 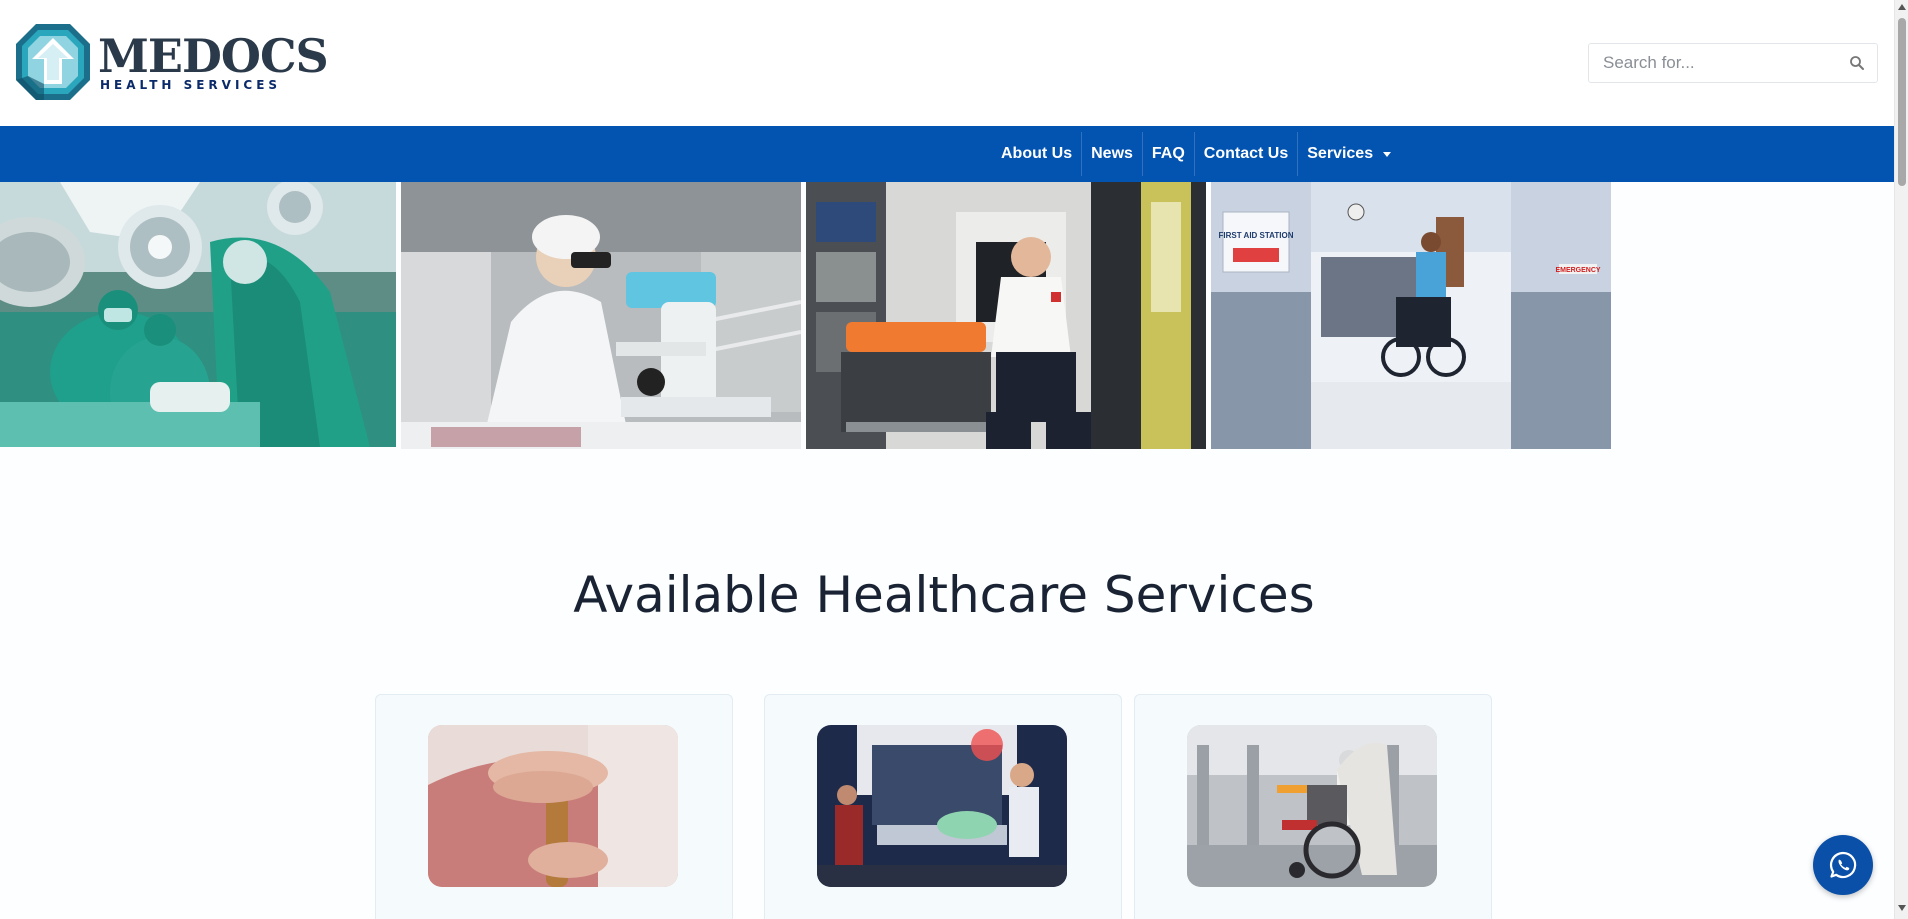 What do you see at coordinates (947, 154) in the screenshot?
I see `main-nav: About Us News FAQ Contact Us Services` at bounding box center [947, 154].